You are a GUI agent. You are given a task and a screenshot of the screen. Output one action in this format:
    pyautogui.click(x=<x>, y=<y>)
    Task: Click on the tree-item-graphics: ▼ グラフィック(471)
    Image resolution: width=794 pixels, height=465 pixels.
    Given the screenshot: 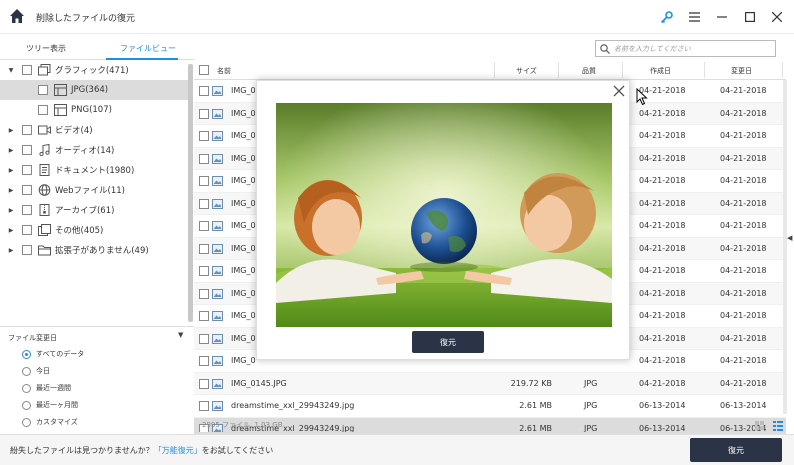 What is the action you would take?
    pyautogui.click(x=94, y=70)
    